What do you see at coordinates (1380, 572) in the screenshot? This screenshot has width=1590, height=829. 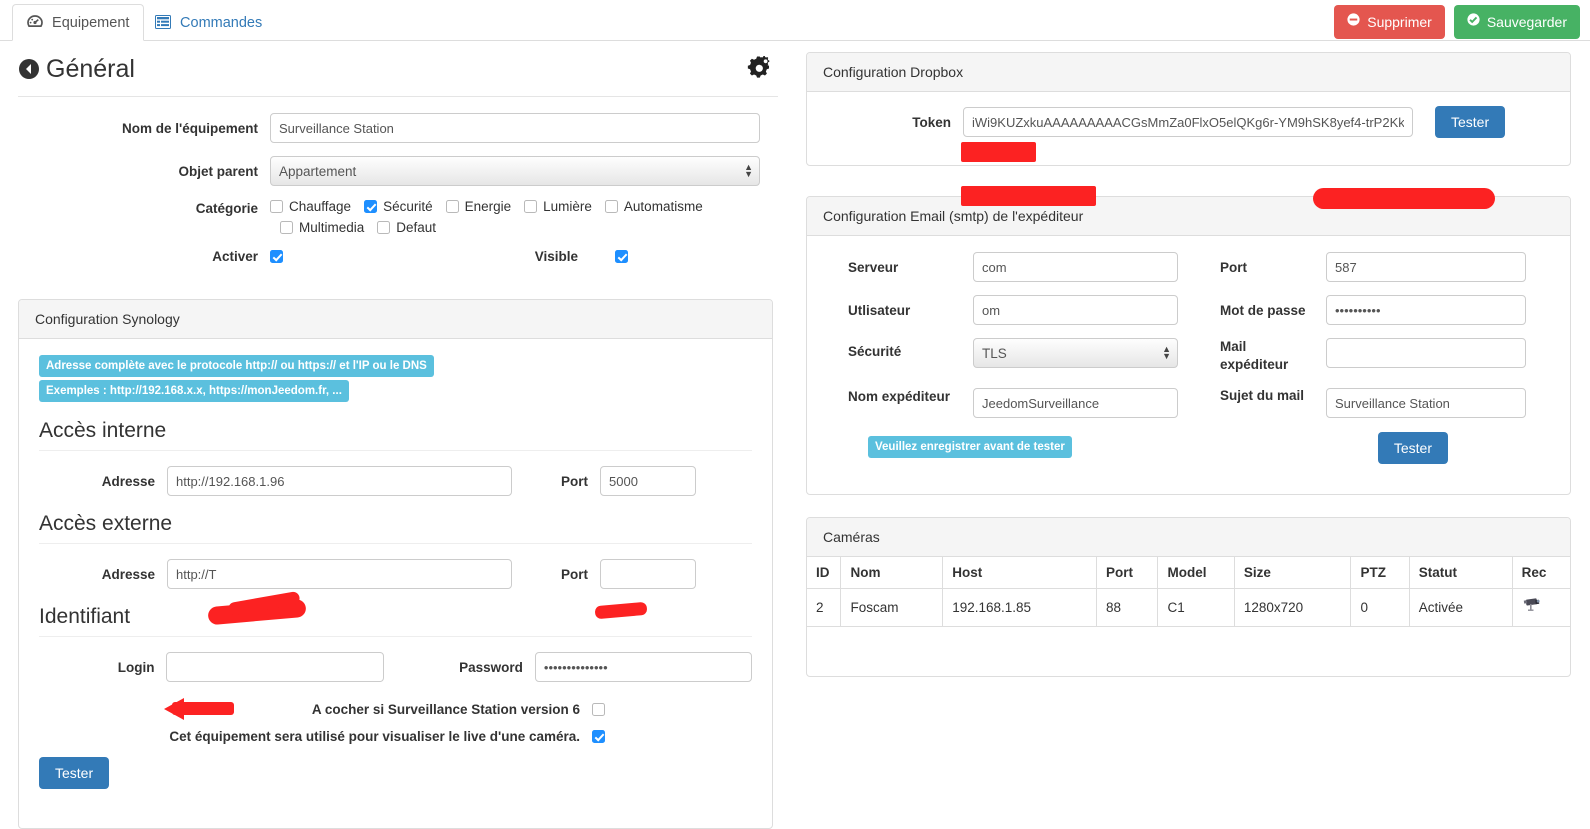 I see `col-ptz: PTZ` at bounding box center [1380, 572].